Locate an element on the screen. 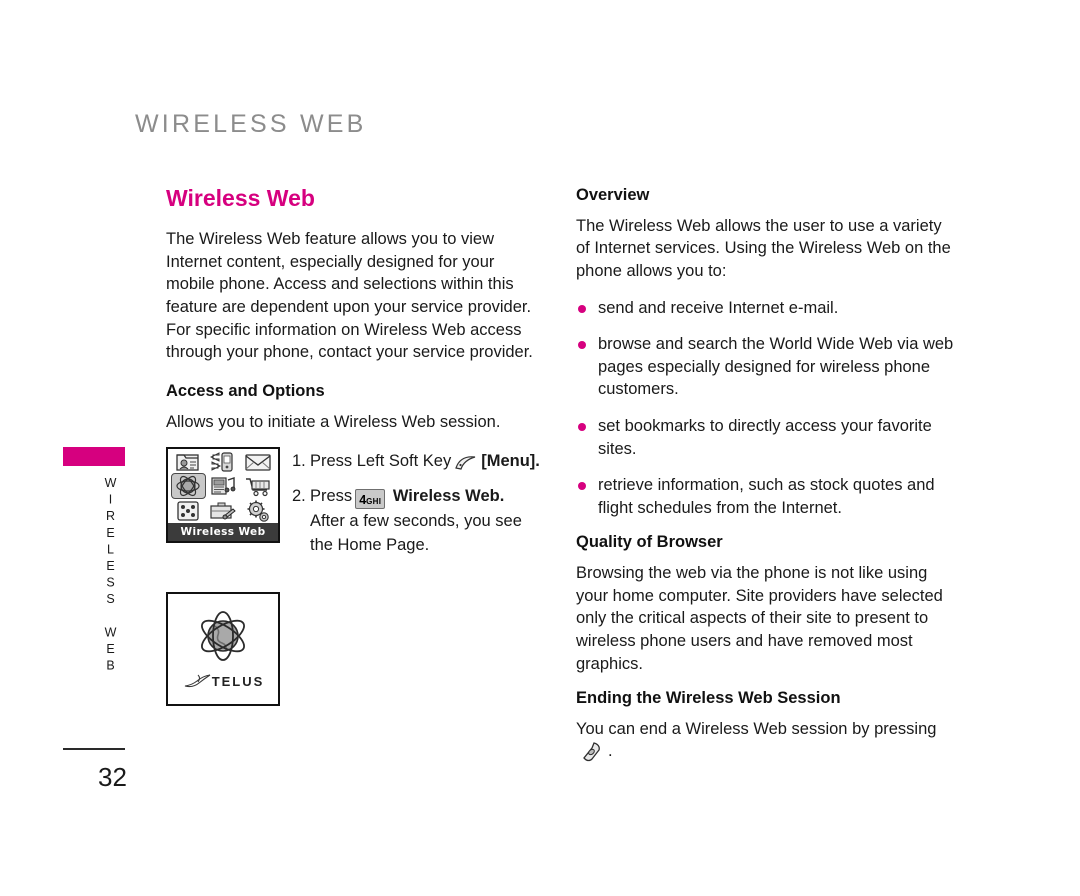 The image size is (1080, 896). settings-gear-icon is located at coordinates (257, 511).